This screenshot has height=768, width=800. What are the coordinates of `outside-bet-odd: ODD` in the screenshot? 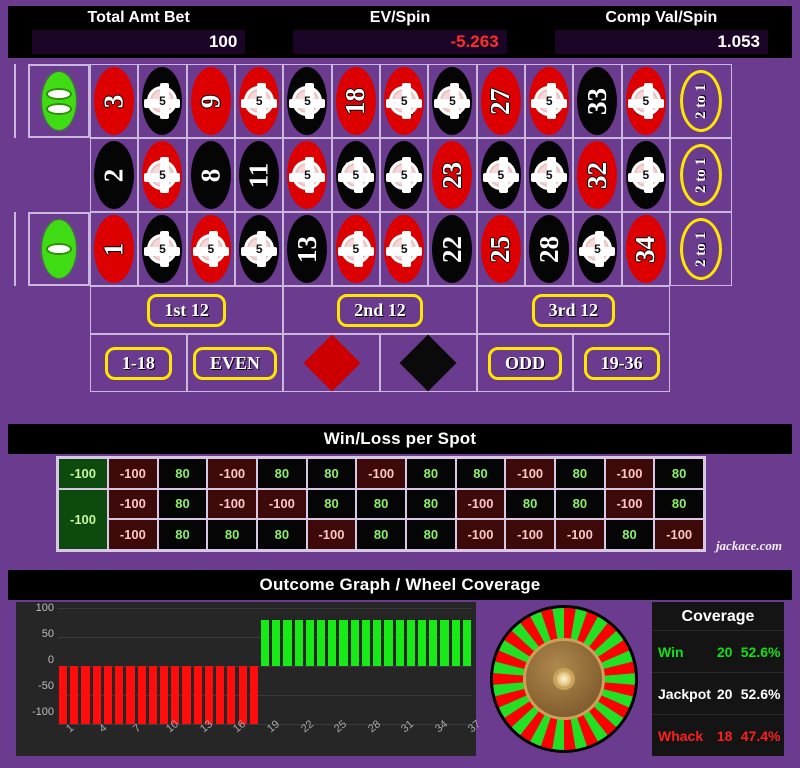 It's located at (525, 363).